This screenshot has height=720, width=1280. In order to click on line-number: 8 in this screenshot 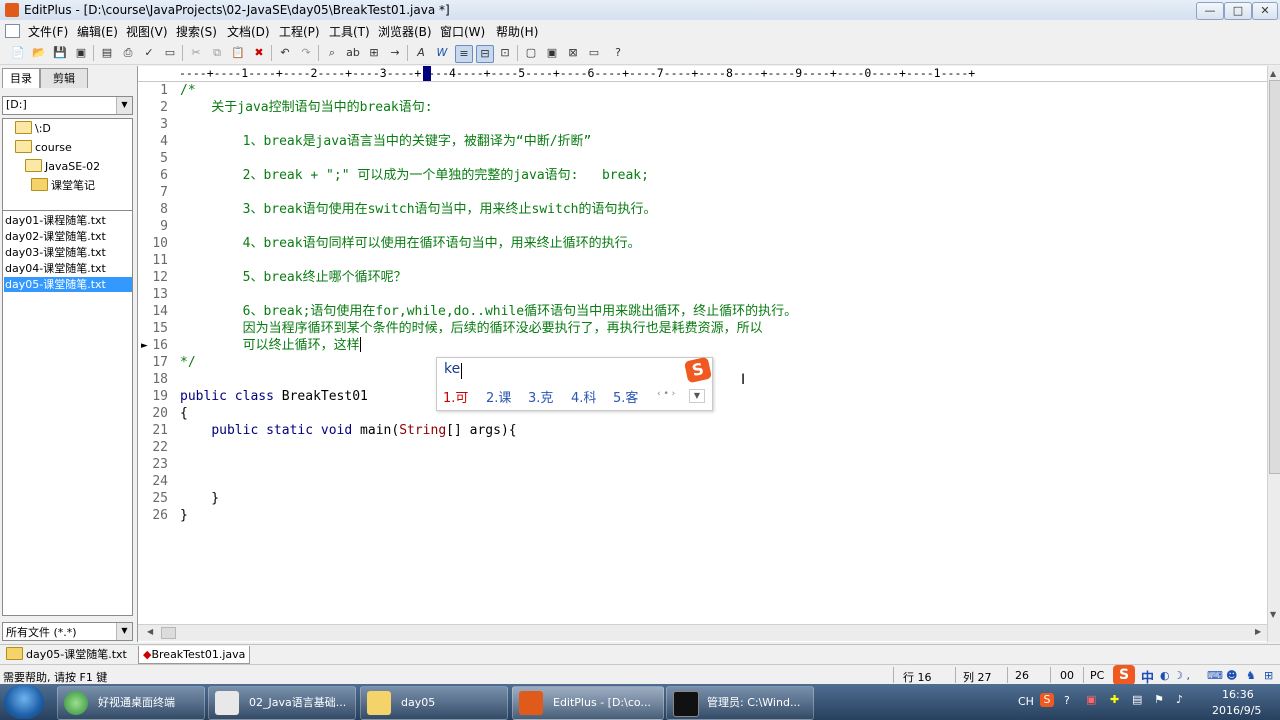, I will do `click(164, 209)`.